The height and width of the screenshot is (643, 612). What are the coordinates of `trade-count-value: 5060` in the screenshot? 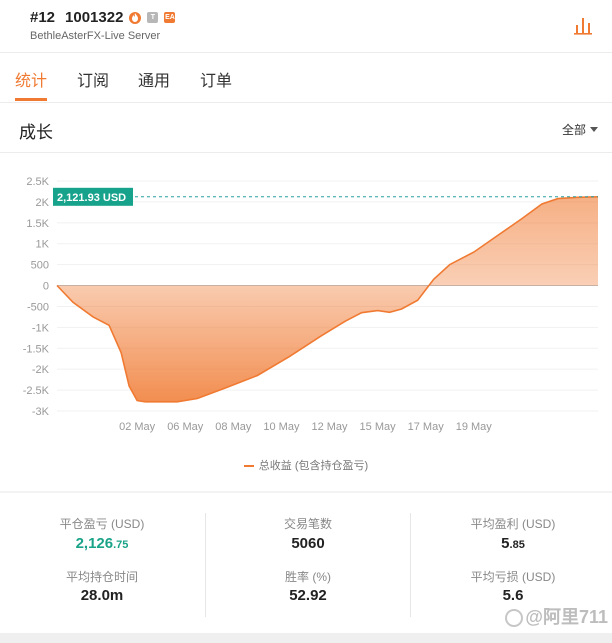 It's located at (308, 543).